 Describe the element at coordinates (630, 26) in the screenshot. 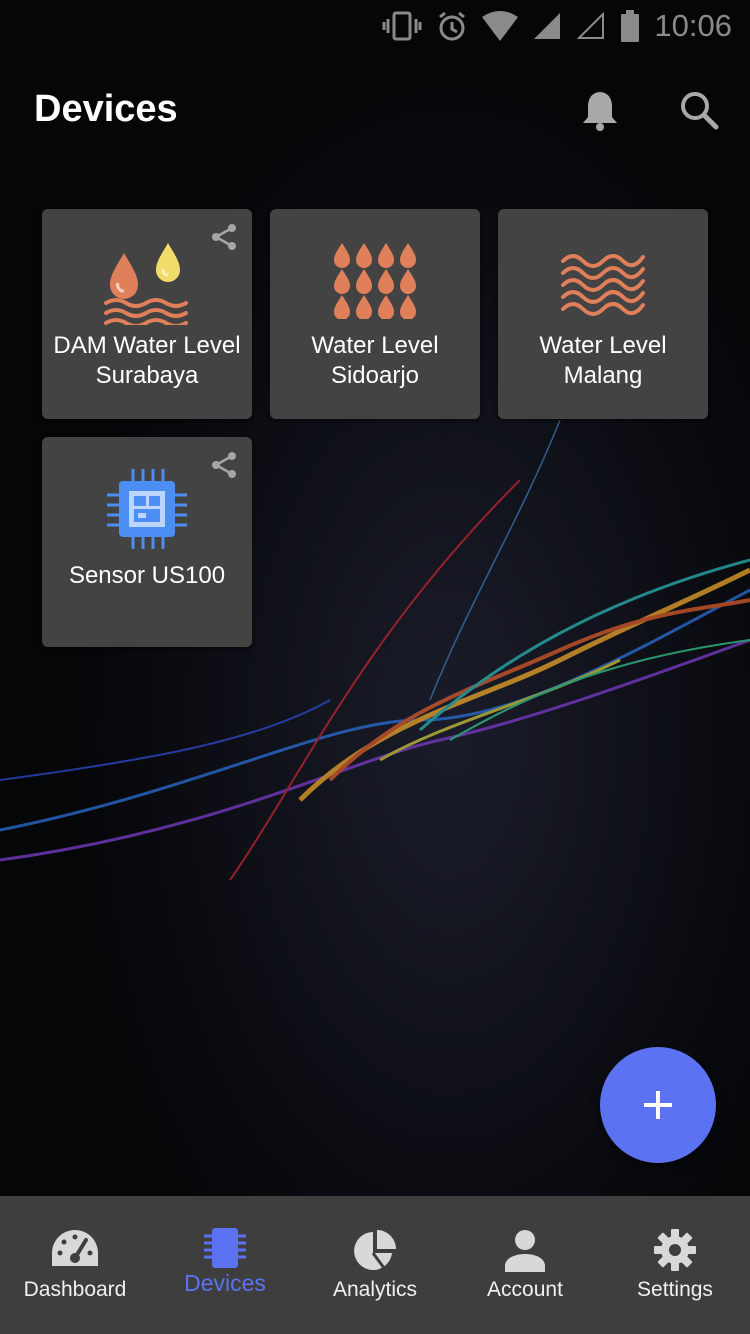

I see `battery-icon` at that location.